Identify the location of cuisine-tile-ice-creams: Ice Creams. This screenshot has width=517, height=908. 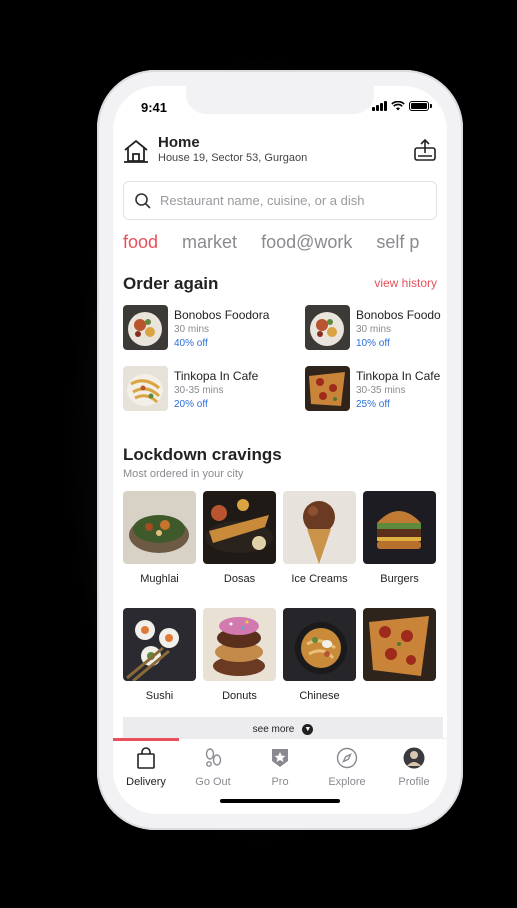
(319, 538).